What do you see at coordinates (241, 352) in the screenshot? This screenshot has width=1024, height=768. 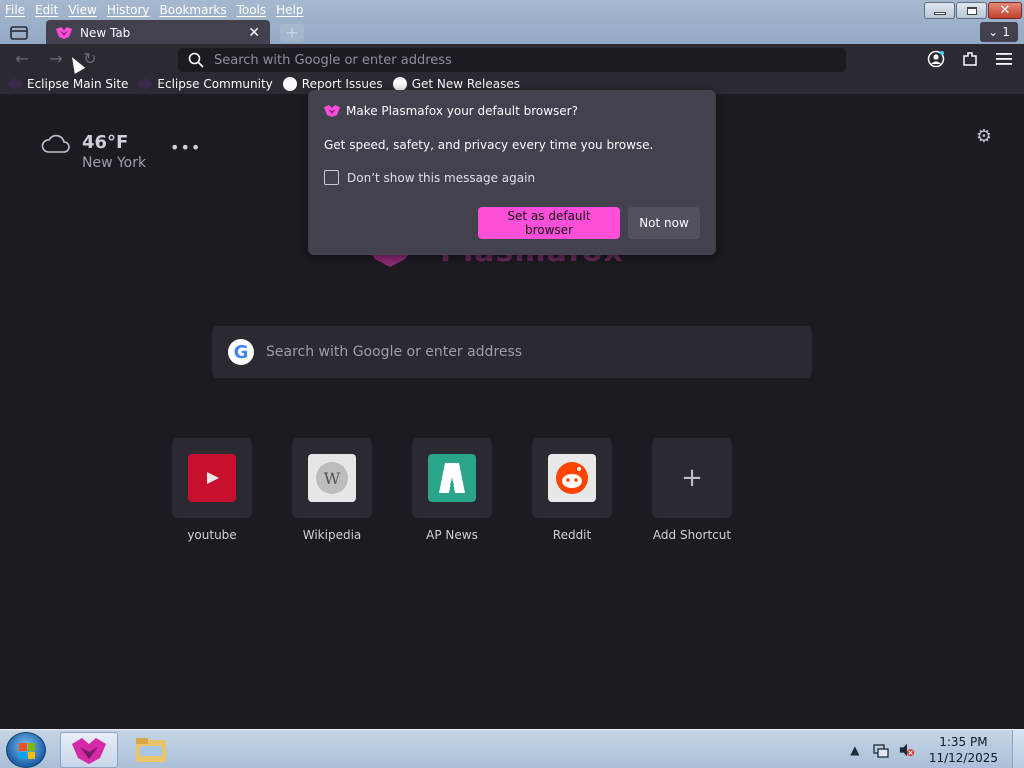 I see `google-icon: G` at bounding box center [241, 352].